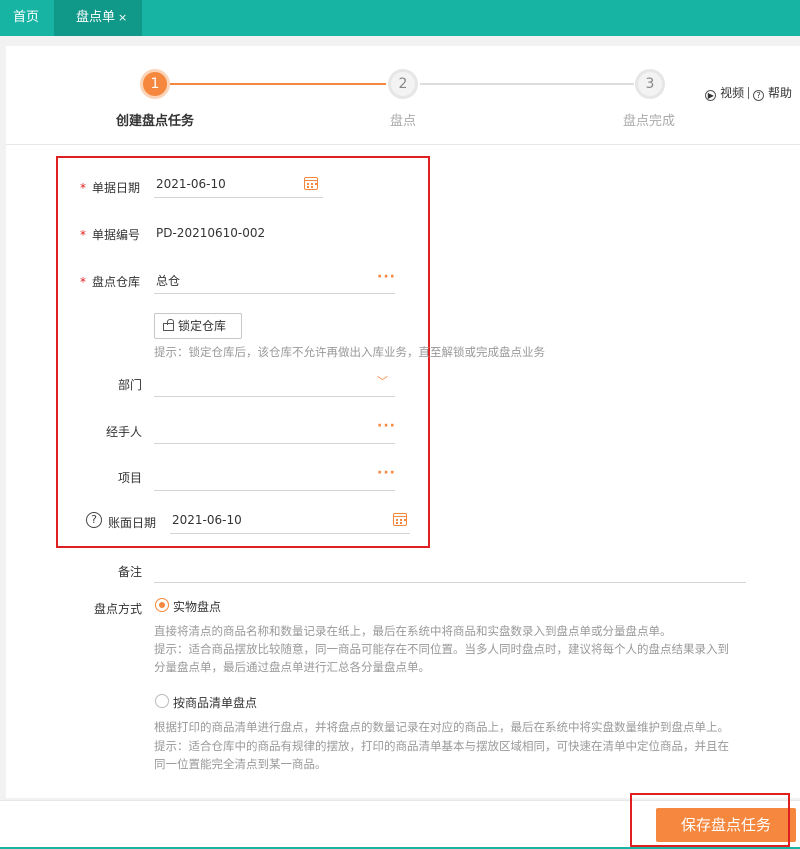 The height and width of the screenshot is (849, 800). I want to click on unlock-icon, so click(168, 325).